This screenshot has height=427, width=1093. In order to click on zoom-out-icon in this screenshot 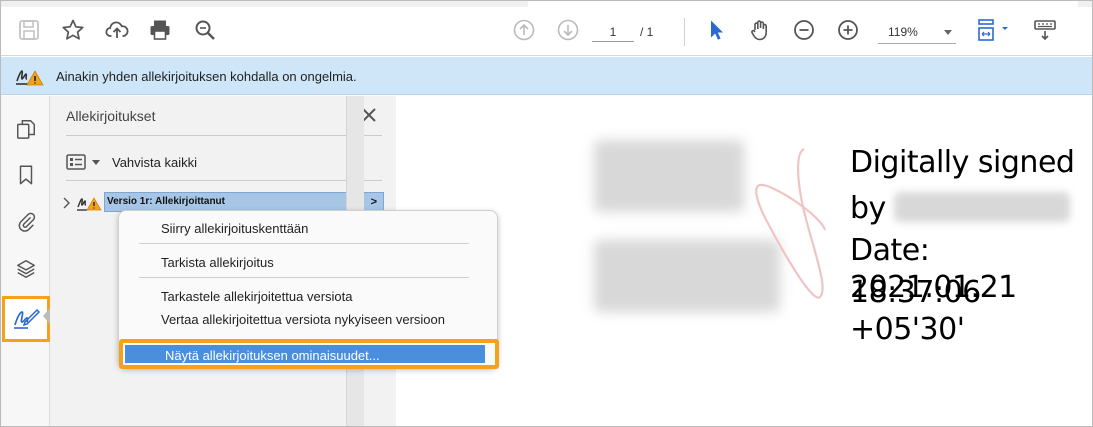, I will do `click(804, 30)`.